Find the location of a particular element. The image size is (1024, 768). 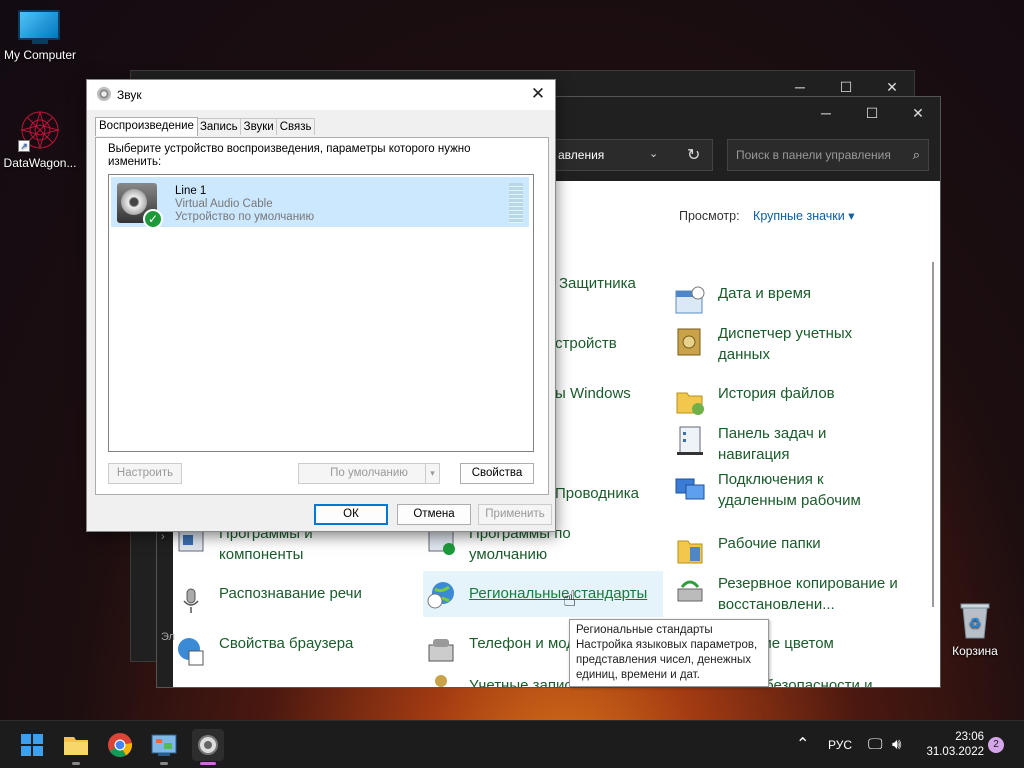

search-icon: ⌕ is located at coordinates (916, 154).